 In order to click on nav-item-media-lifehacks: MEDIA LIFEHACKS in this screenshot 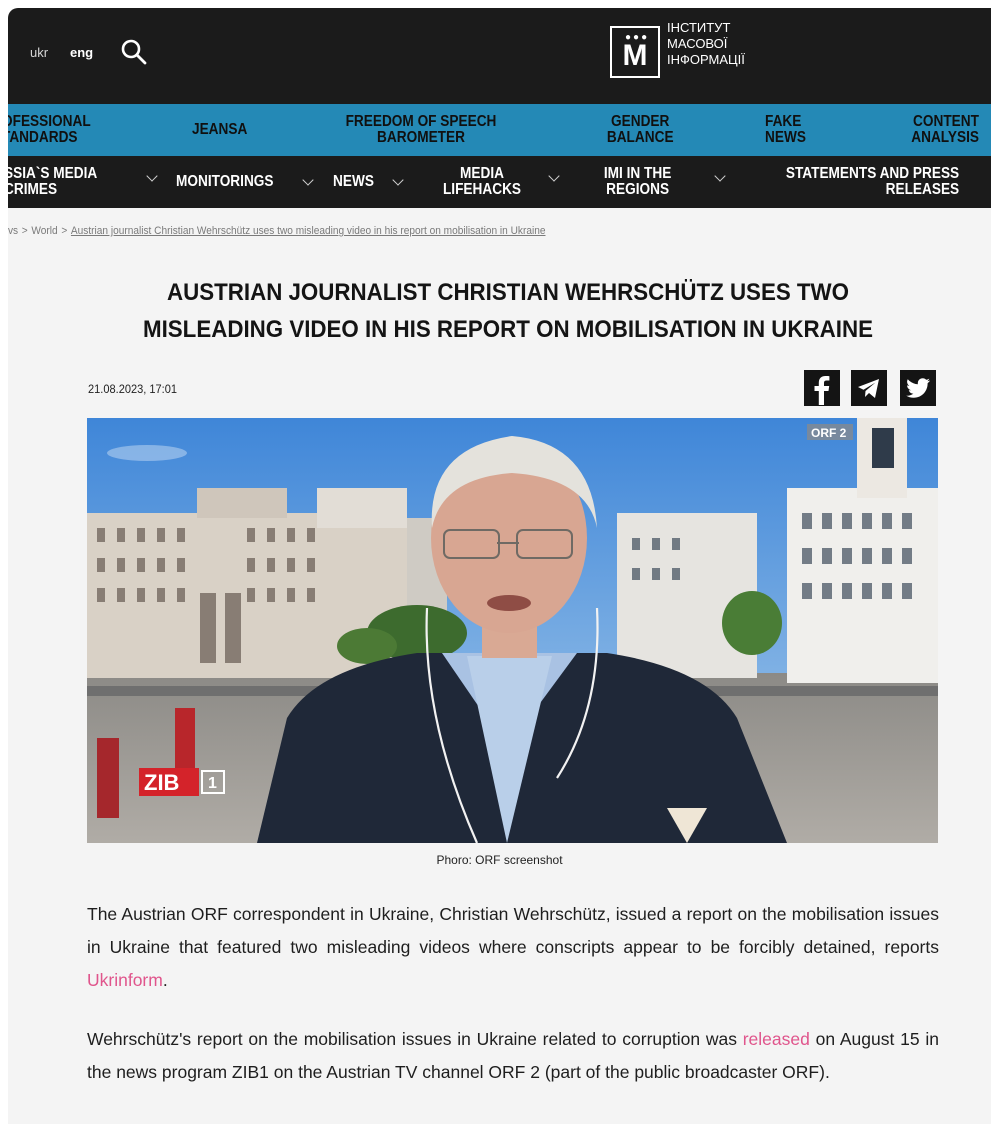, I will do `click(482, 182)`.